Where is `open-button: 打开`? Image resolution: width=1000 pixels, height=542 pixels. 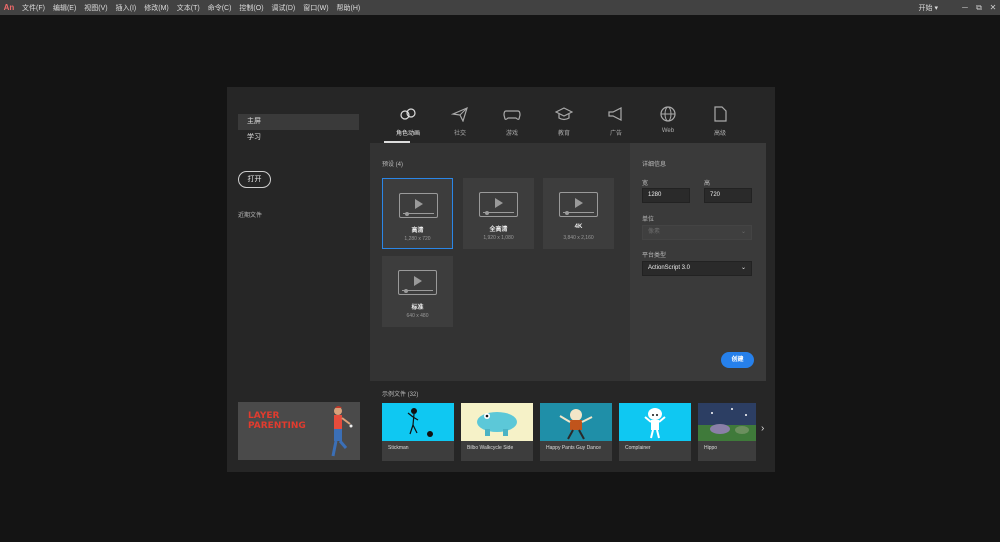
open-button: 打开 is located at coordinates (254, 179).